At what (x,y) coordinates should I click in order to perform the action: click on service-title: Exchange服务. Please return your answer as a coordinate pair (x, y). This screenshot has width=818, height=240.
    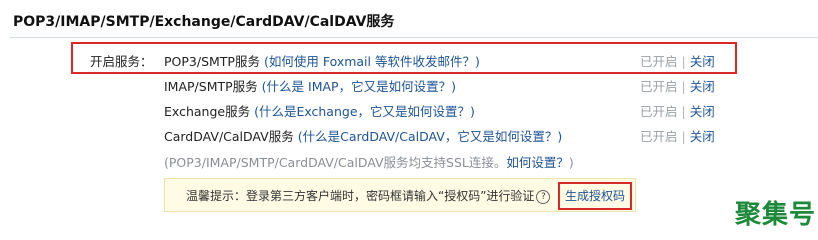
    Looking at the image, I should click on (207, 111).